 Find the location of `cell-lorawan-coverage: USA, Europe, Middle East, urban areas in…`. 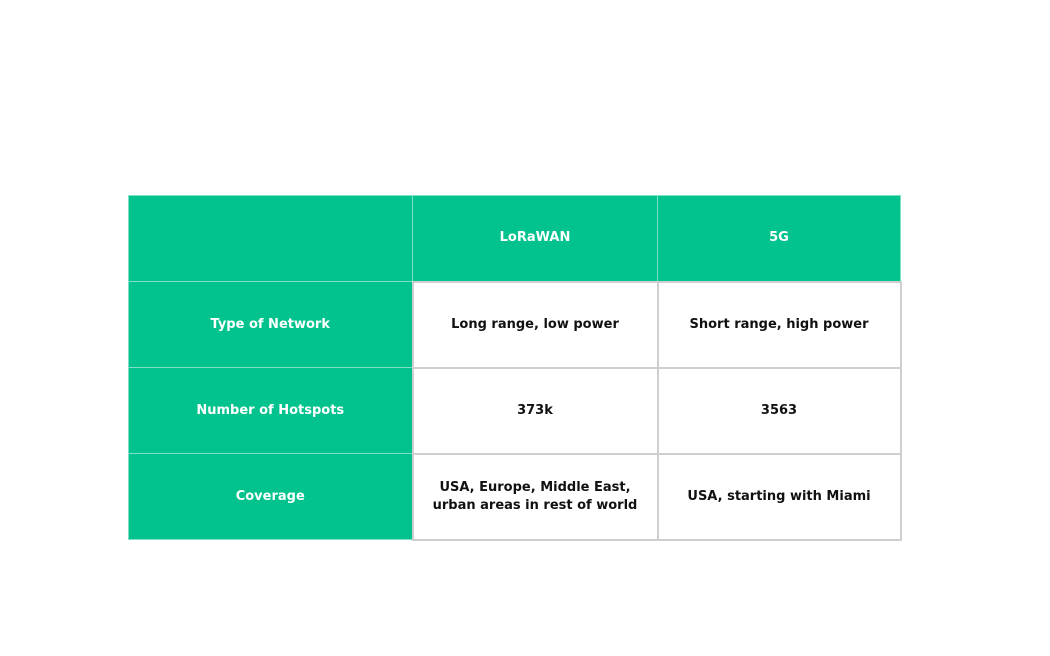

cell-lorawan-coverage: USA, Europe, Middle East, urban areas in… is located at coordinates (535, 496).